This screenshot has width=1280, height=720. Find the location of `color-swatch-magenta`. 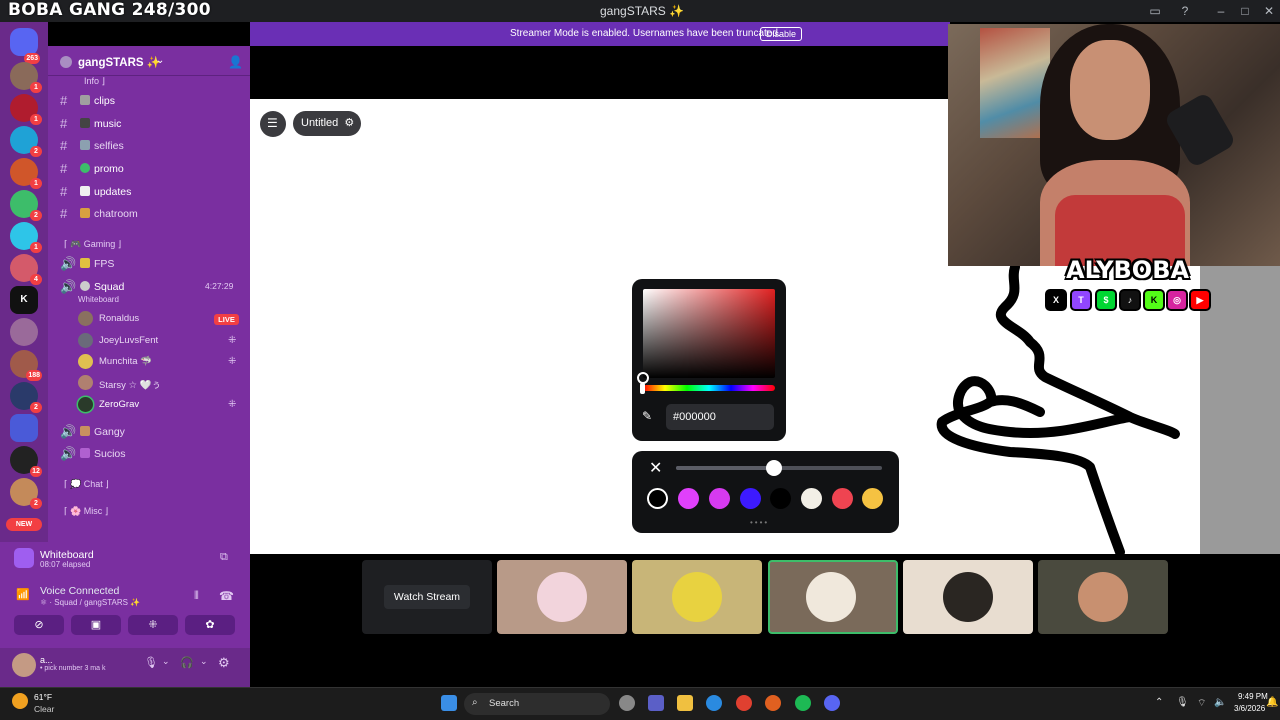

color-swatch-magenta is located at coordinates (688, 498).